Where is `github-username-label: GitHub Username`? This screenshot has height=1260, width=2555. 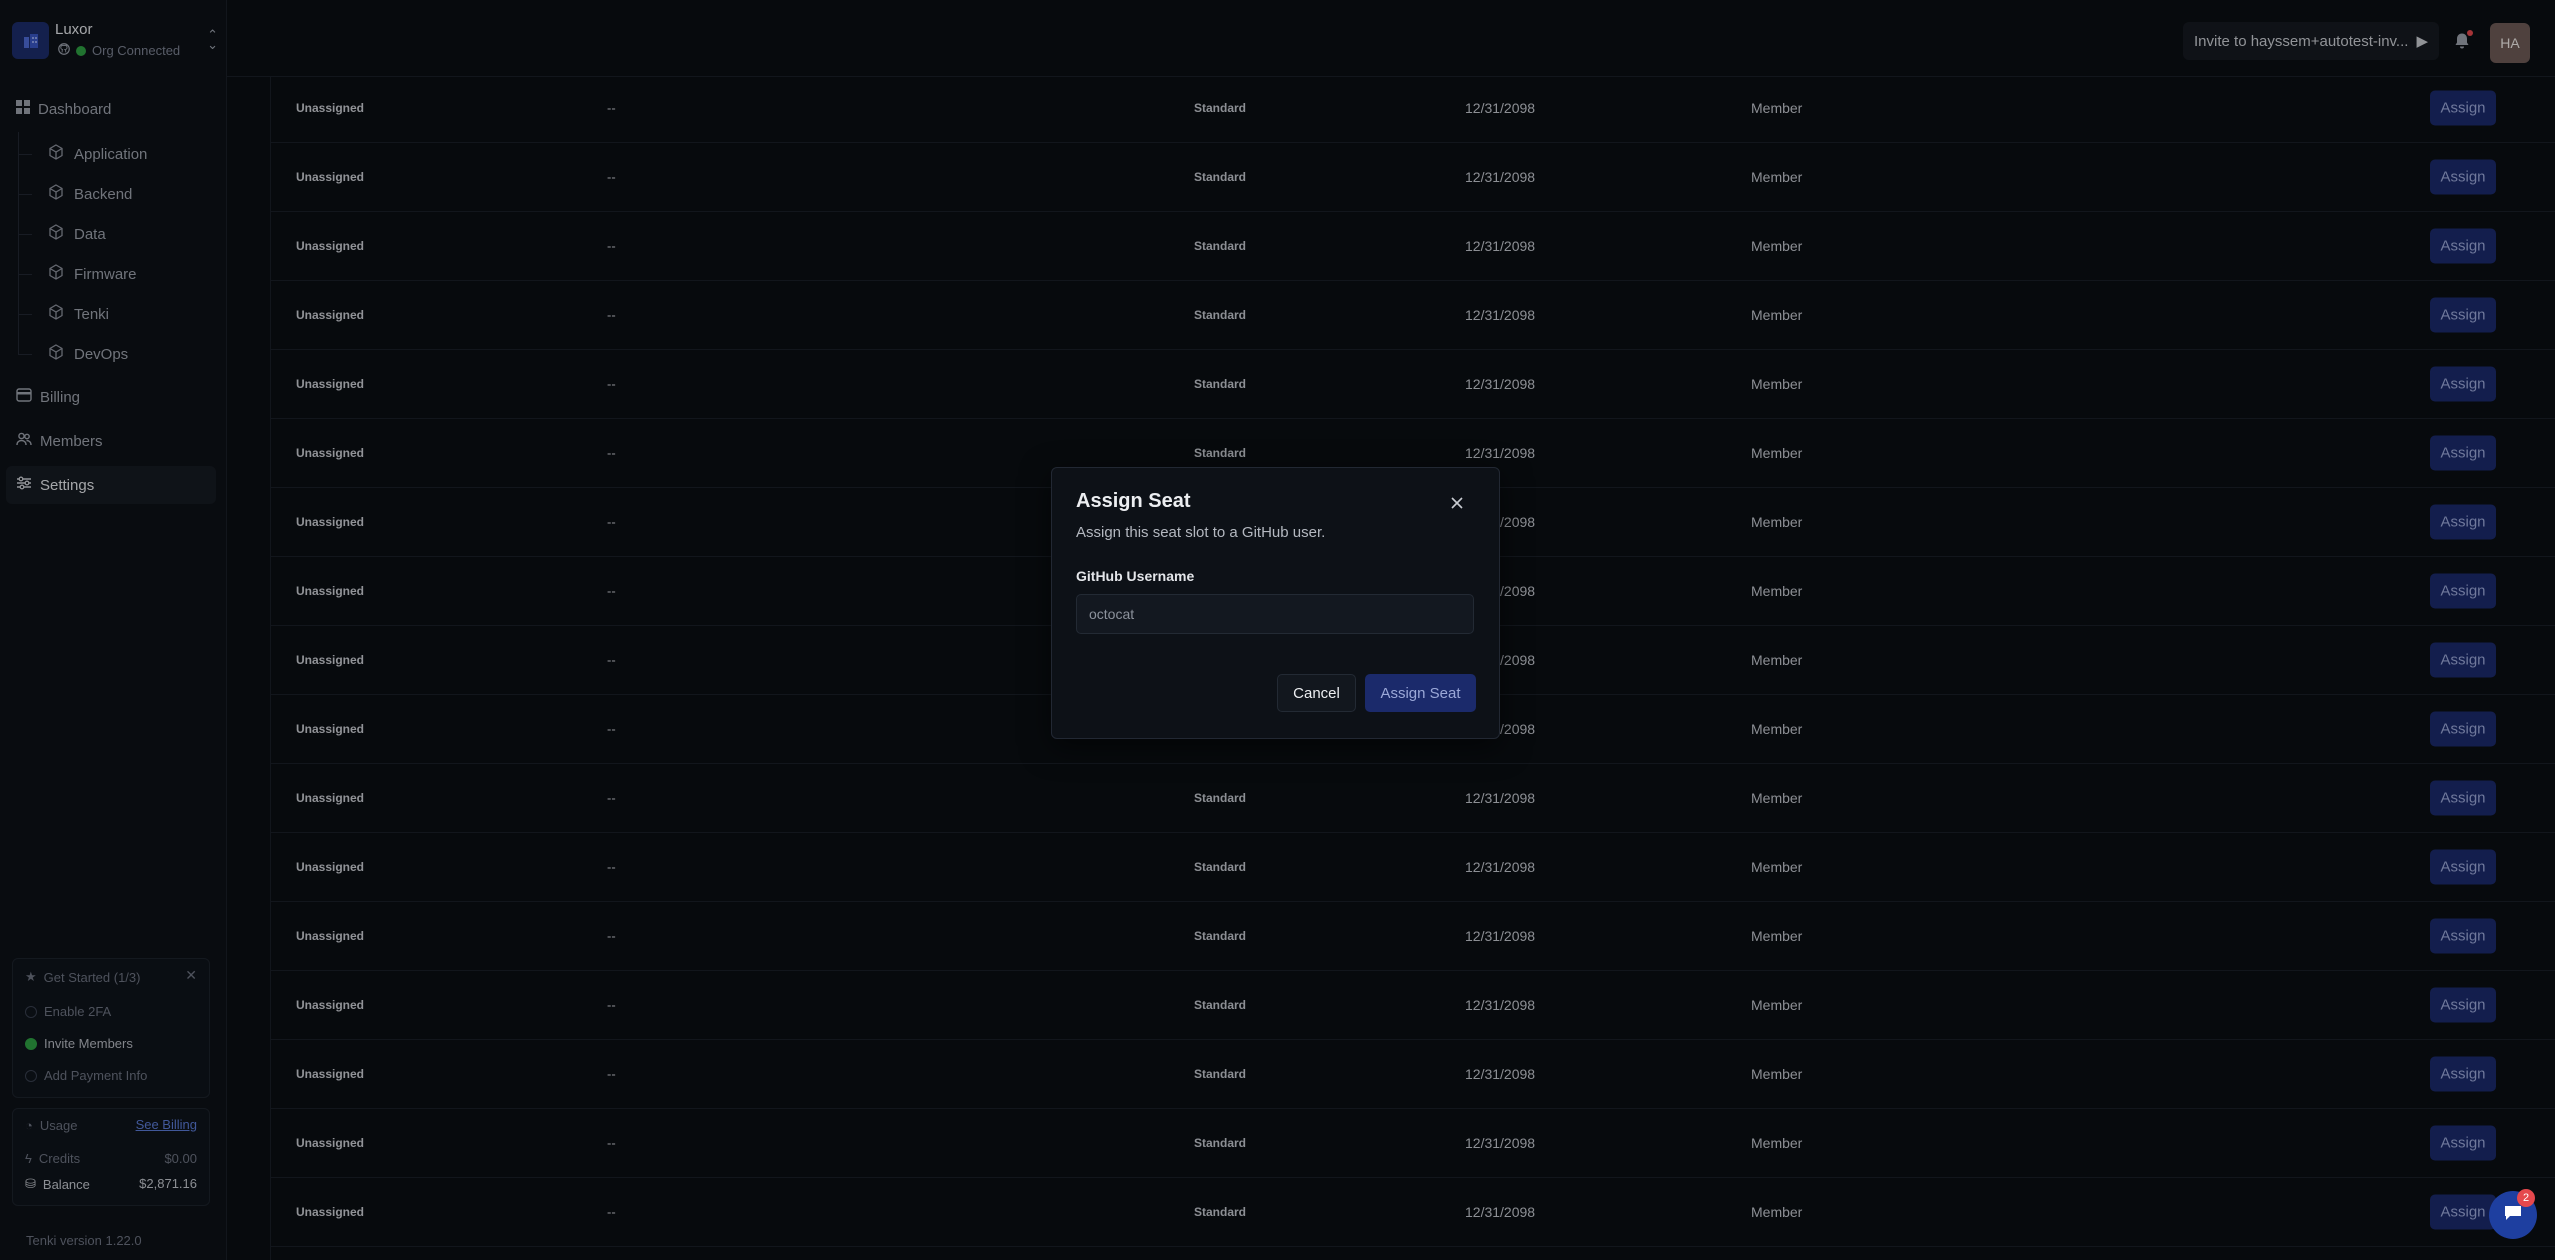
github-username-label: GitHub Username is located at coordinates (1135, 576).